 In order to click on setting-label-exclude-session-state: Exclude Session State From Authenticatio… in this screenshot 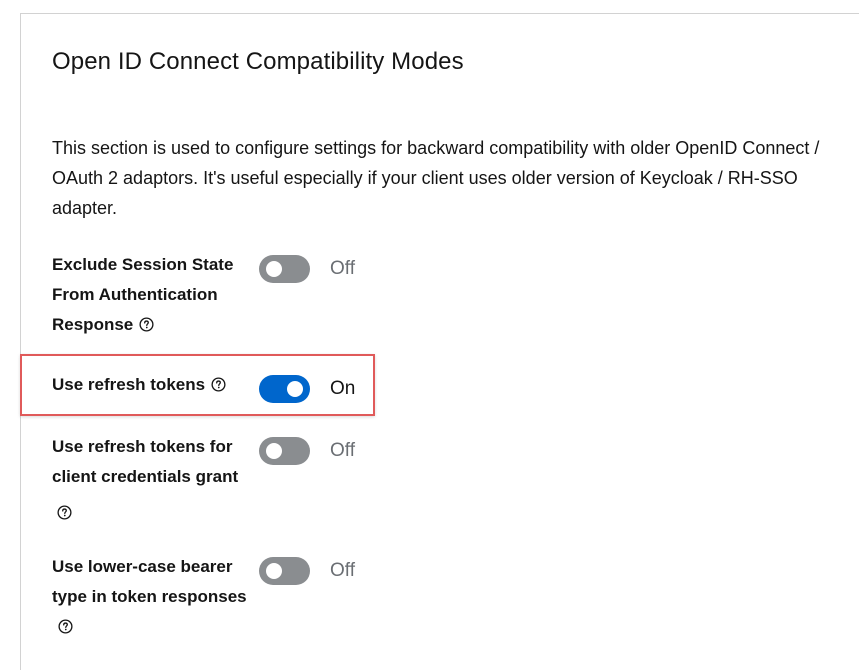, I will do `click(152, 295)`.